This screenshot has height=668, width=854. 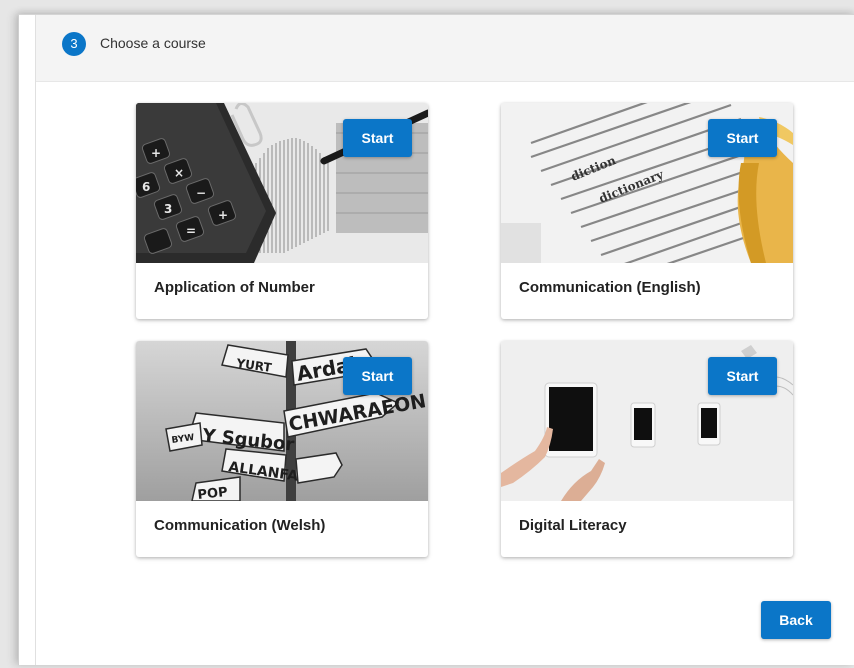 I want to click on step-number-badge: 3, so click(x=74, y=44).